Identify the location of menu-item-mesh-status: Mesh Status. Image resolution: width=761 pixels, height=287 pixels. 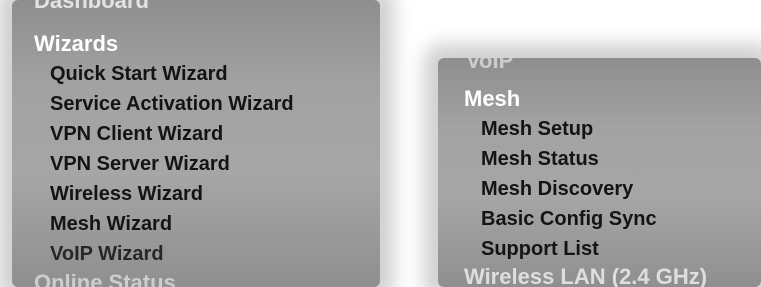
(540, 159).